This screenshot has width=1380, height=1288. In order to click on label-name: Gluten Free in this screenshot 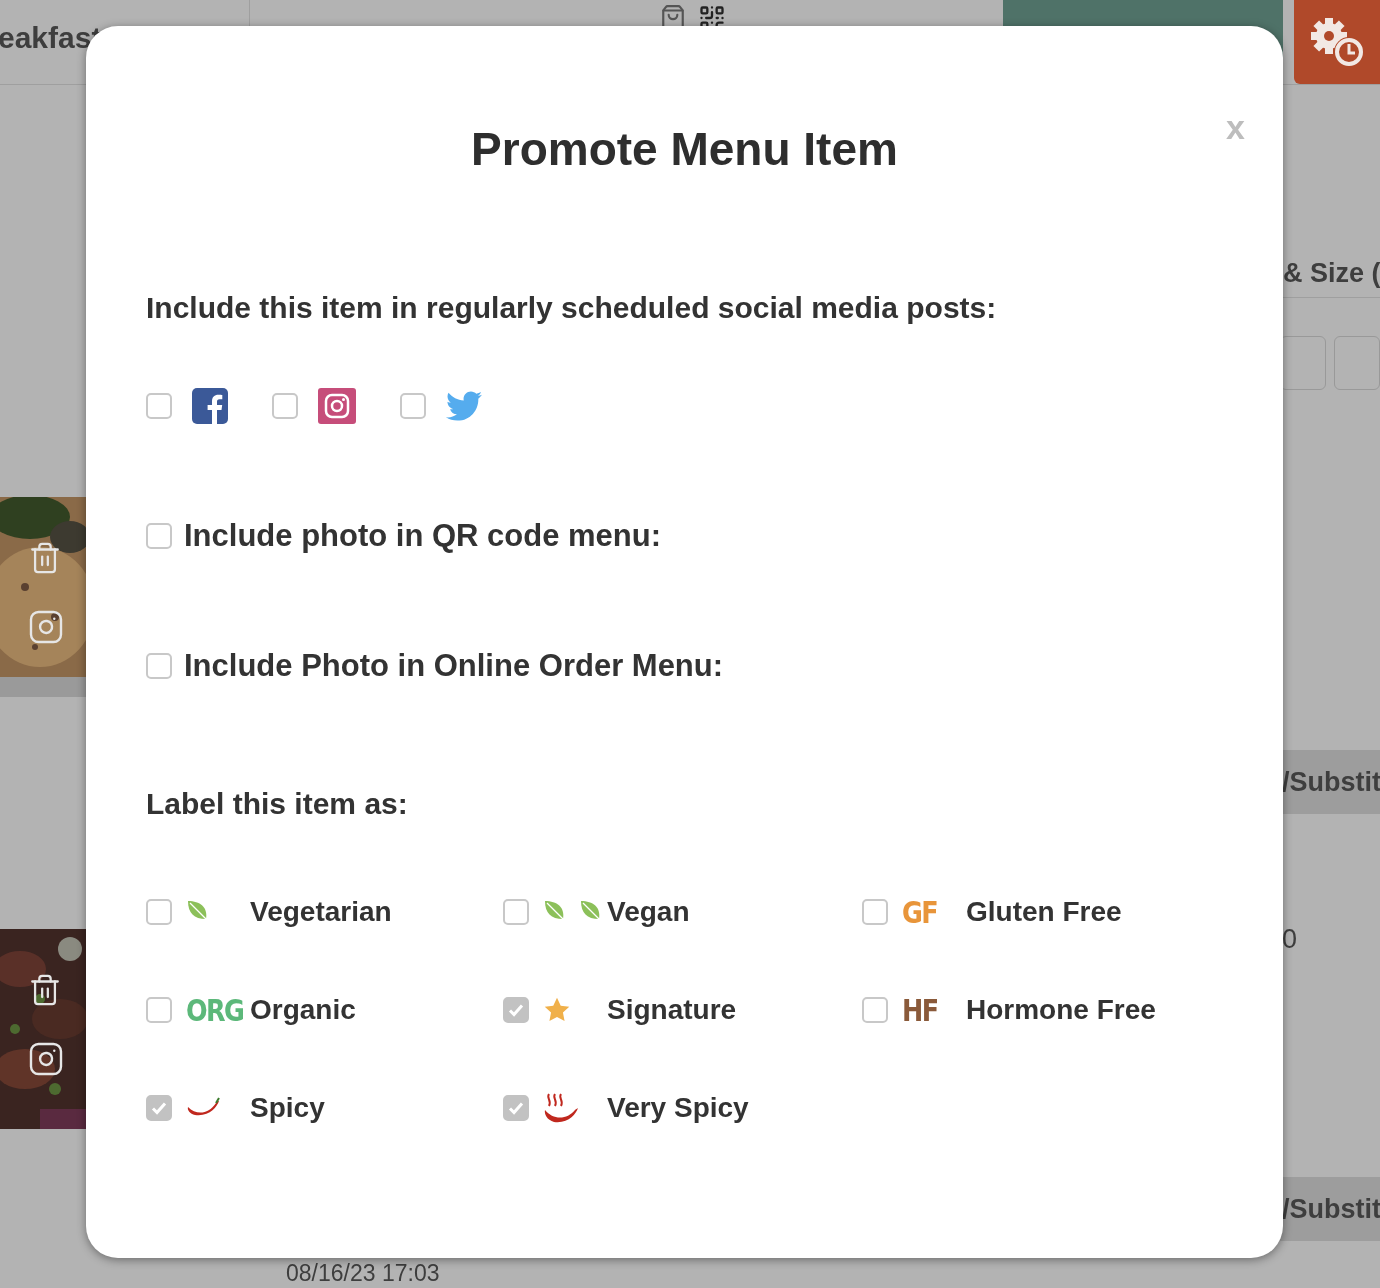, I will do `click(1044, 912)`.